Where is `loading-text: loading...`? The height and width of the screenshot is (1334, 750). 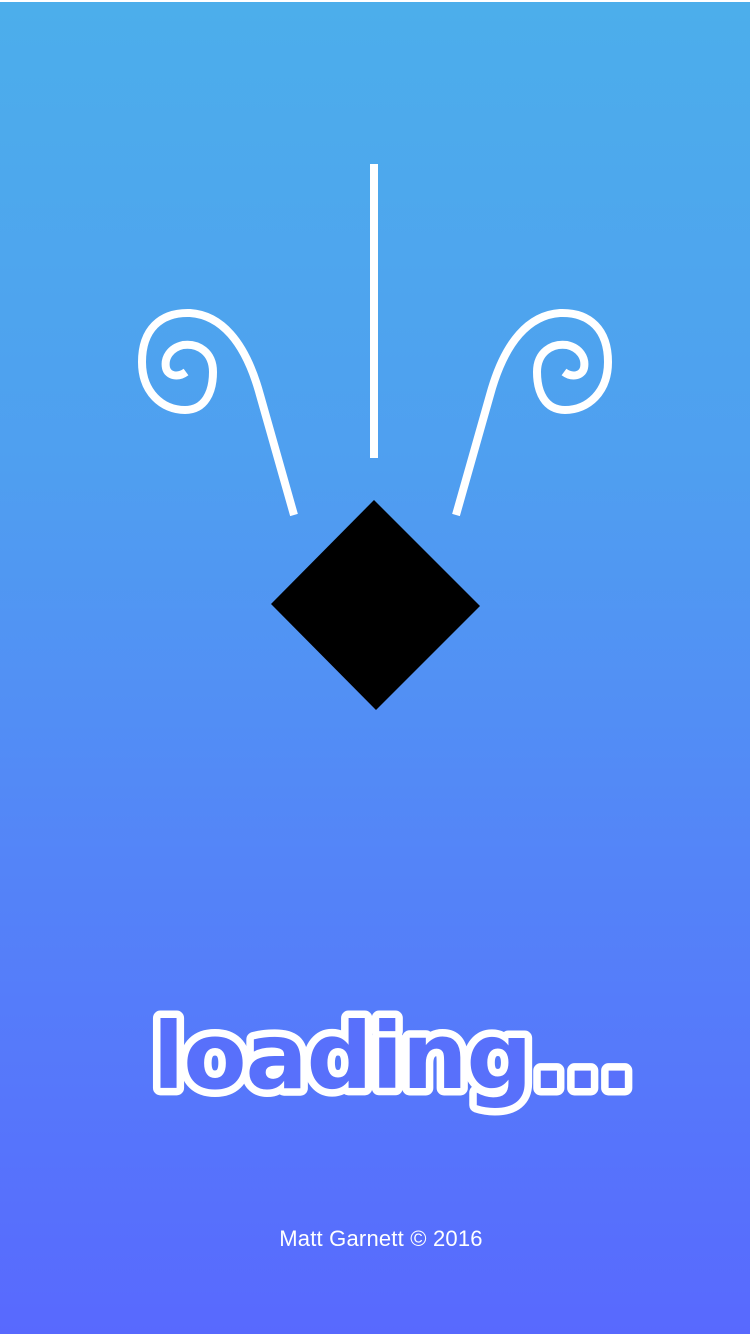
loading-text: loading... is located at coordinates (393, 1056).